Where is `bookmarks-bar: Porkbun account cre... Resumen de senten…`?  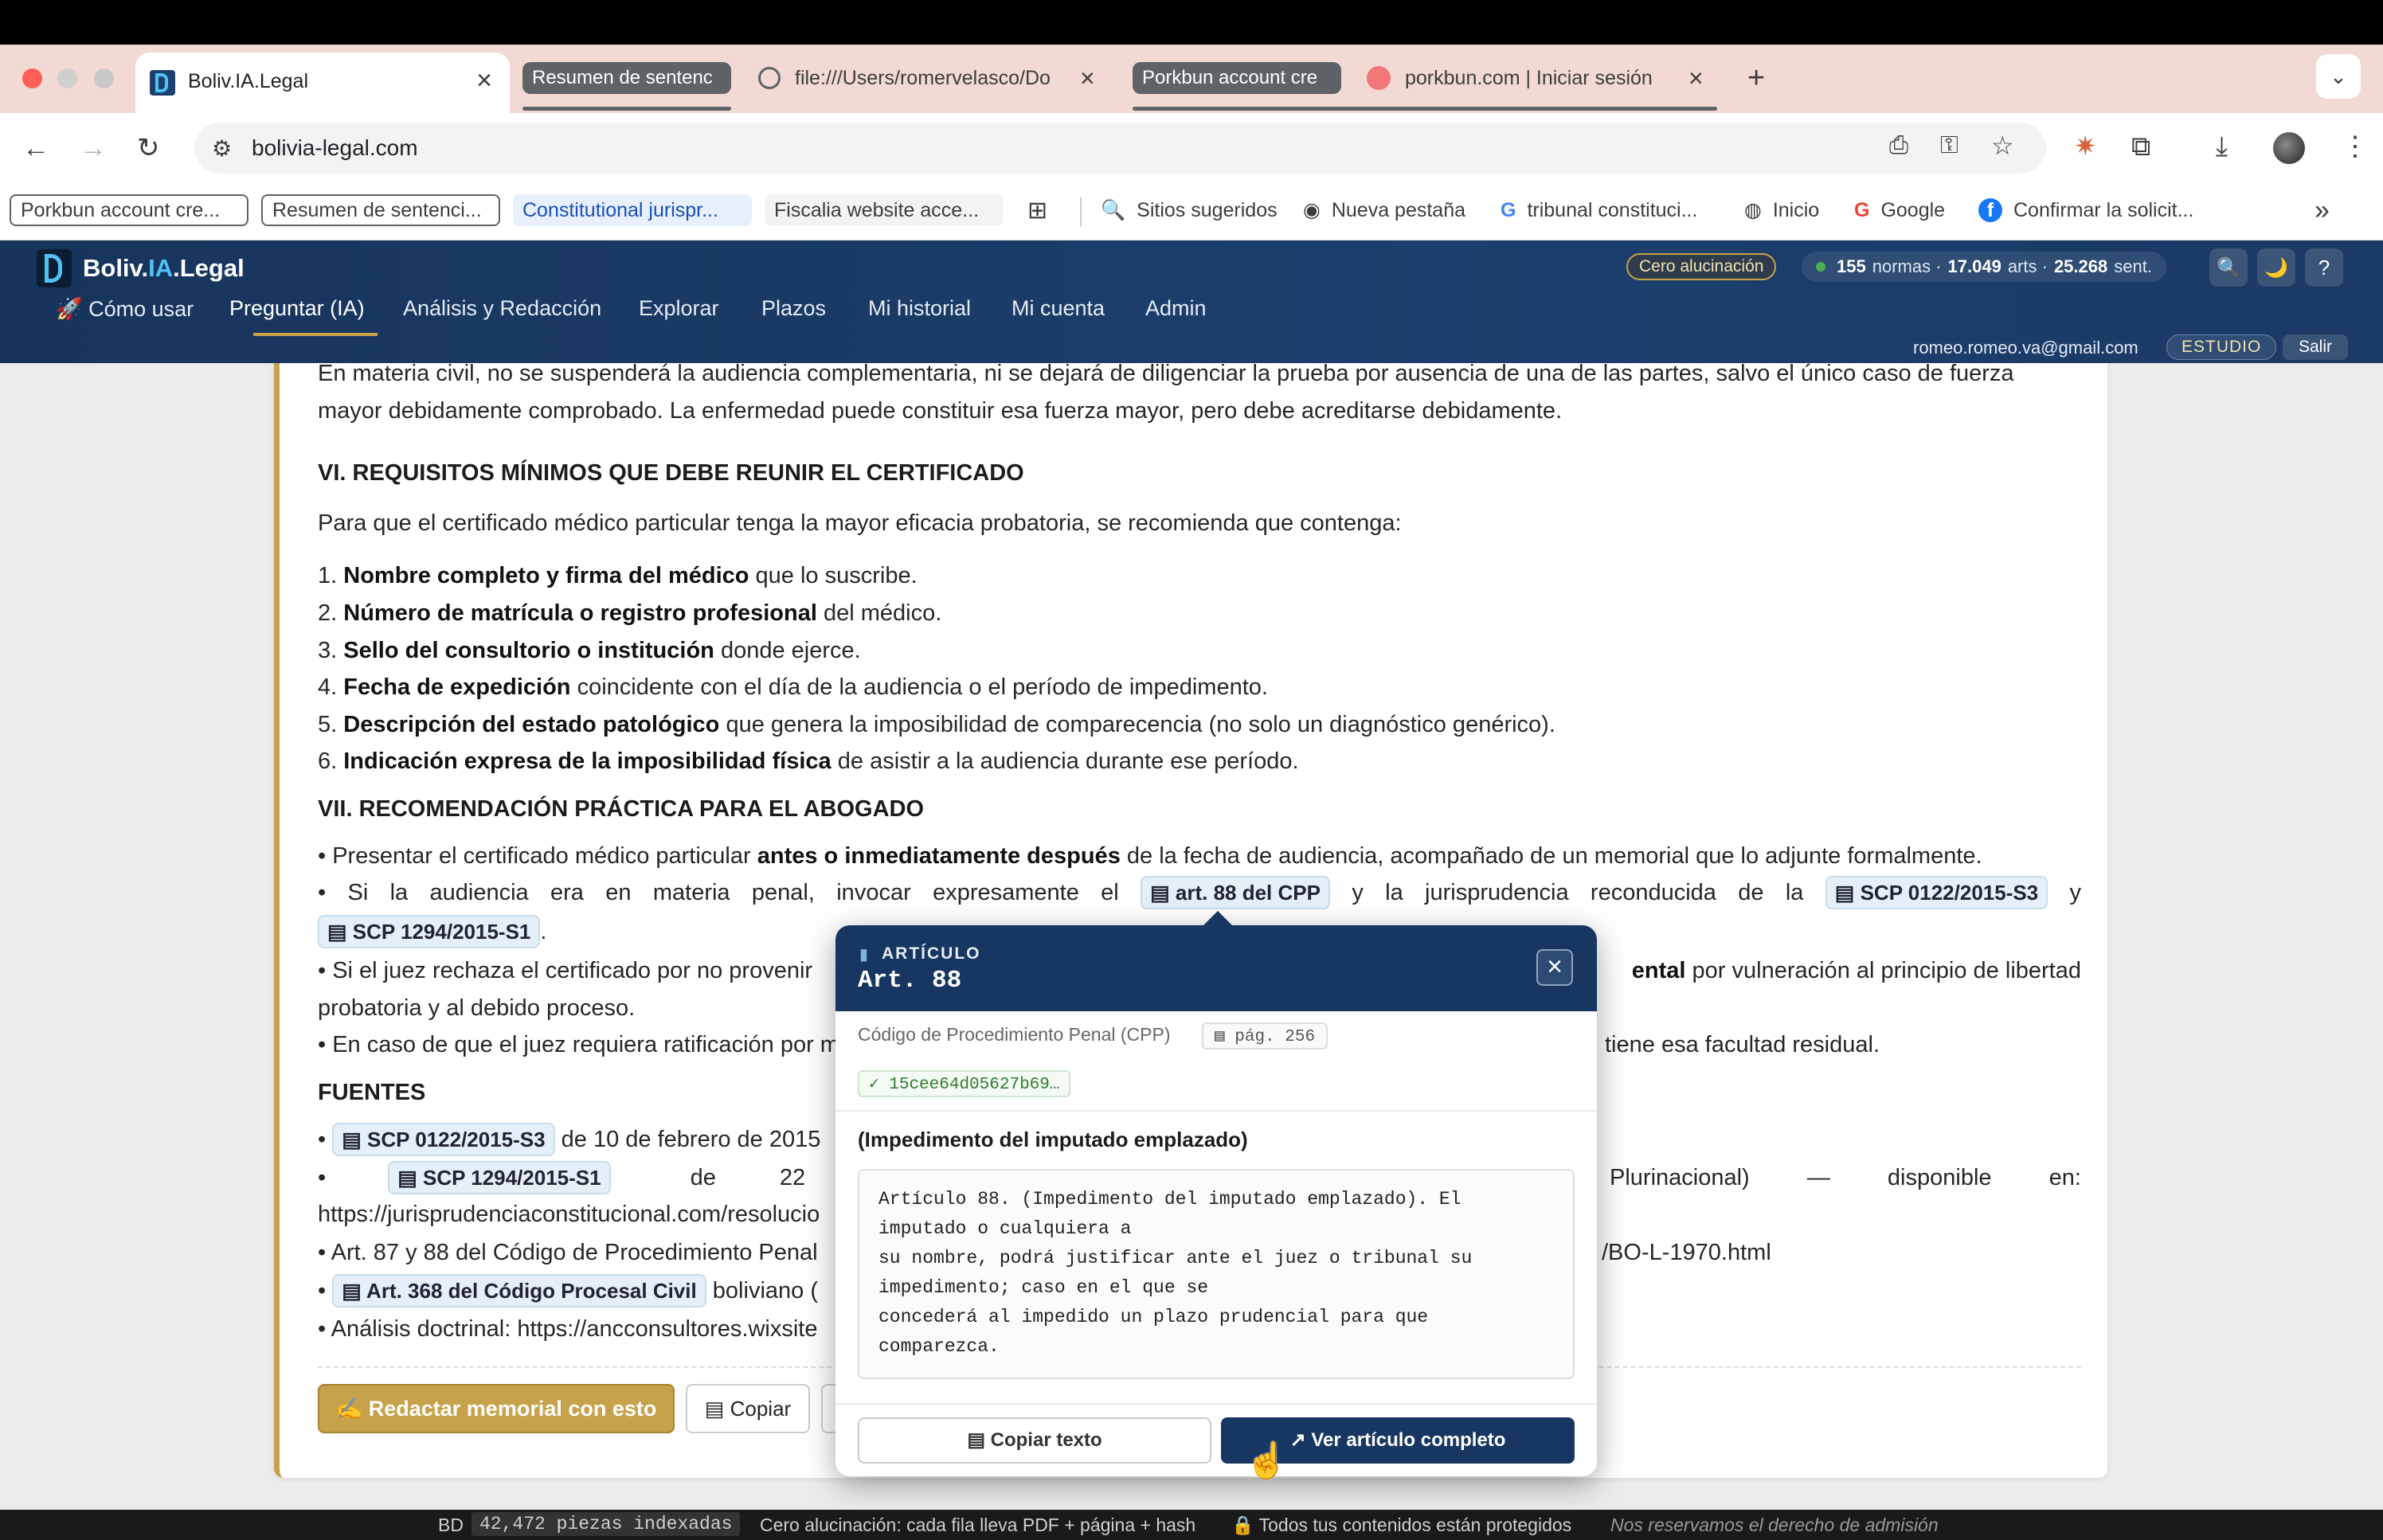 bookmarks-bar: Porkbun account cre... Resumen de senten… is located at coordinates (1191, 211).